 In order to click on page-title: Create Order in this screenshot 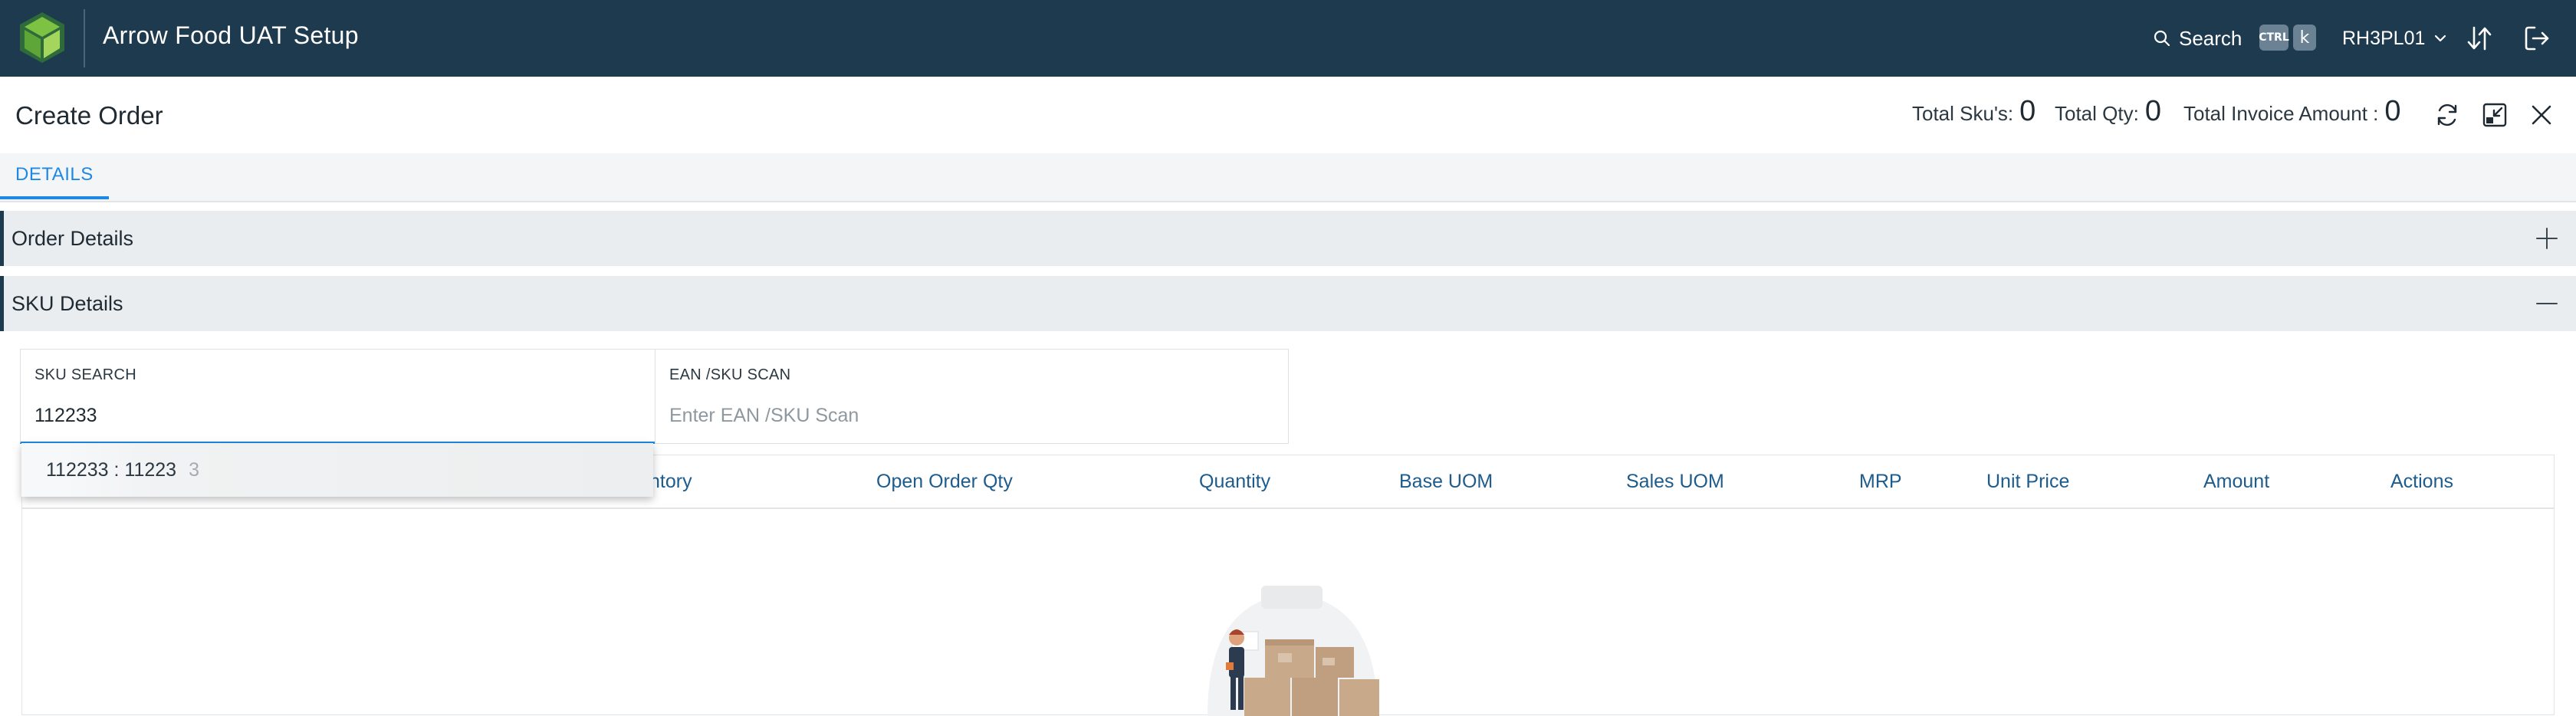, I will do `click(89, 116)`.